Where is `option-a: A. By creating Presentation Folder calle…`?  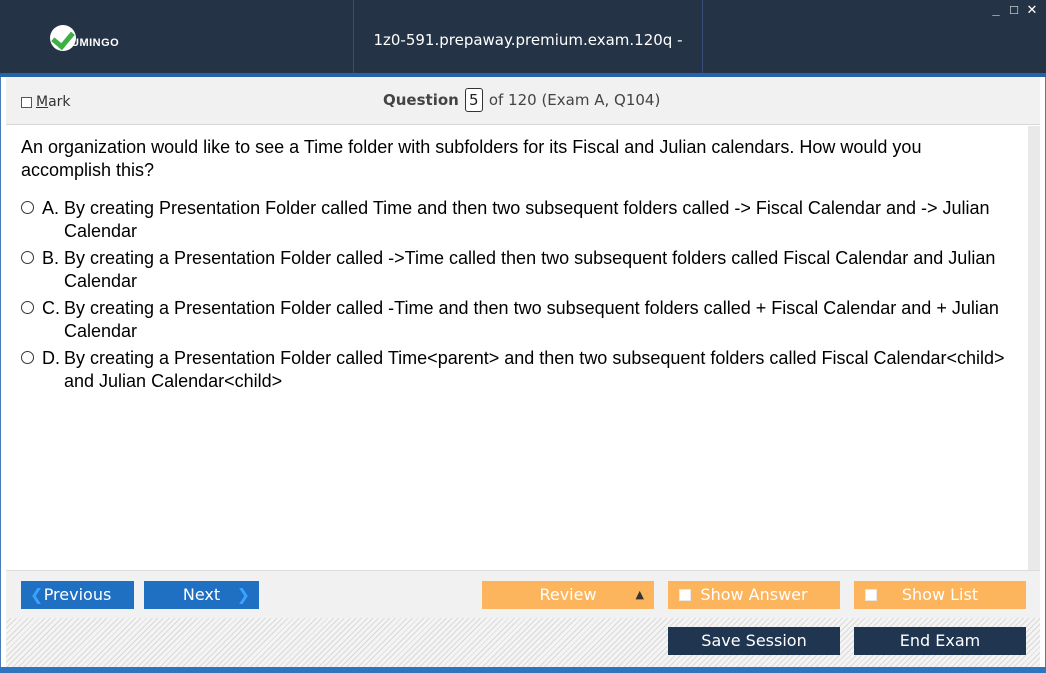 option-a: A. By creating Presentation Folder calle… is located at coordinates (521, 222).